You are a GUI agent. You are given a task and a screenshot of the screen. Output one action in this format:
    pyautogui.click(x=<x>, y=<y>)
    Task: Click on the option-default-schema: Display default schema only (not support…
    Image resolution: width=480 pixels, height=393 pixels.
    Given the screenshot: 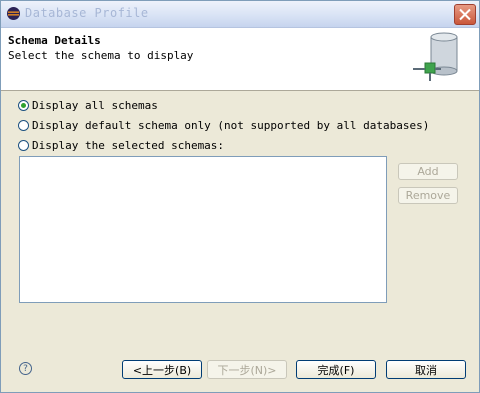 What is the action you would take?
    pyautogui.click(x=223, y=125)
    